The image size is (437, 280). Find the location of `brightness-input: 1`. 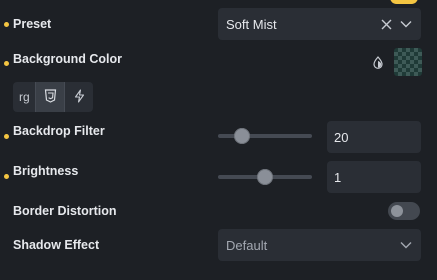

brightness-input: 1 is located at coordinates (374, 177).